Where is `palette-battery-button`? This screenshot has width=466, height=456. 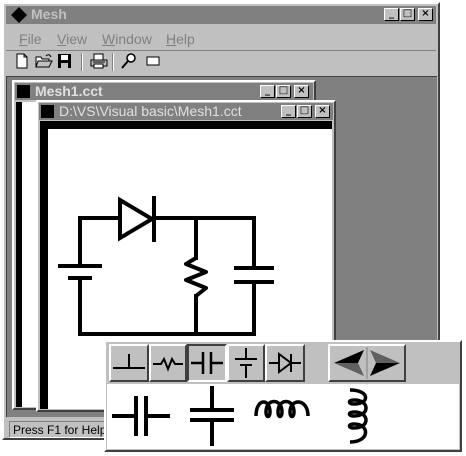 palette-battery-button is located at coordinates (246, 363).